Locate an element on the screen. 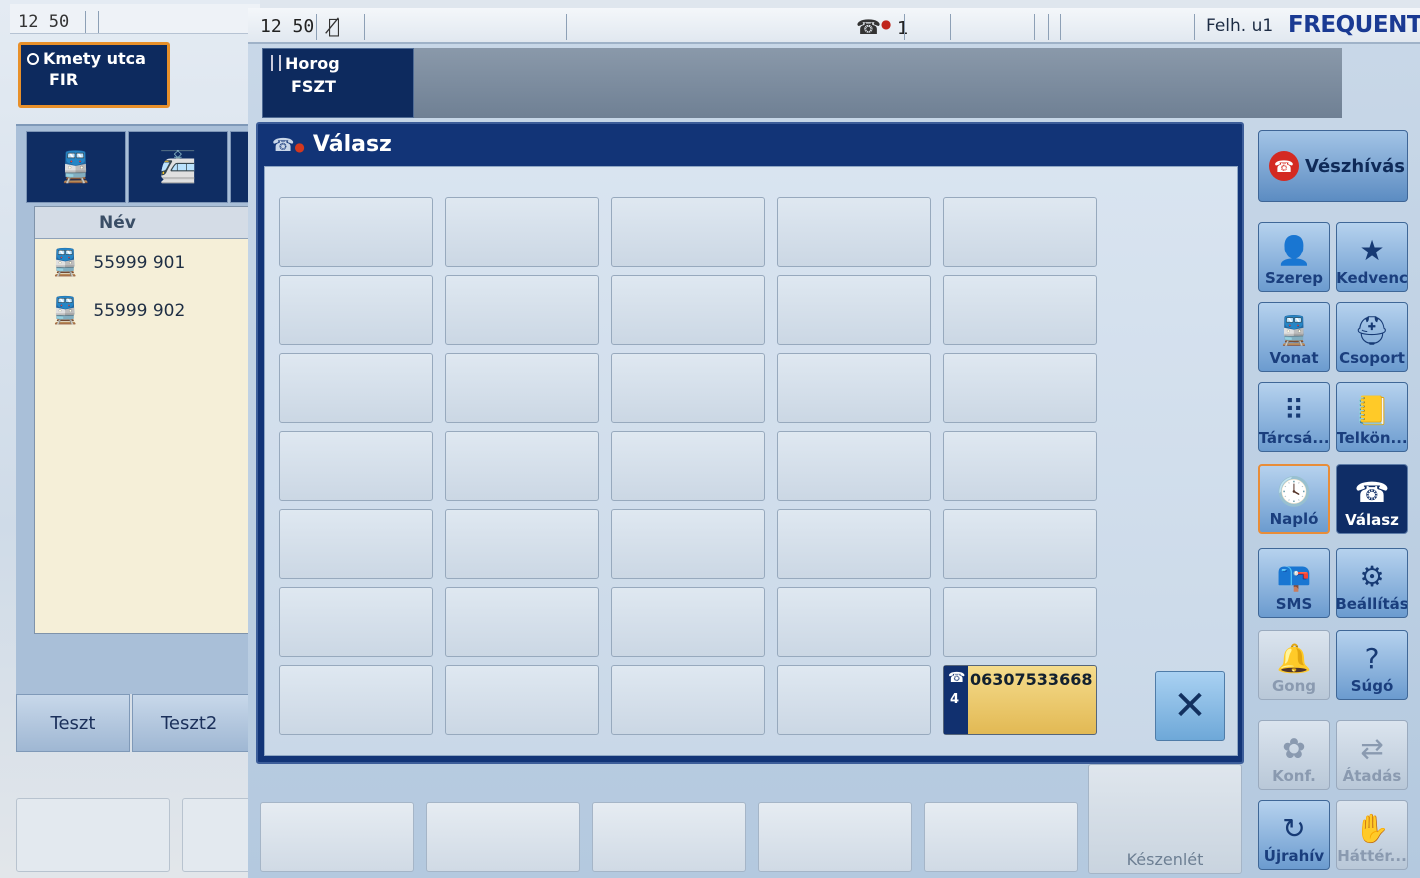  position-card: Horog FSZT is located at coordinates (338, 83).